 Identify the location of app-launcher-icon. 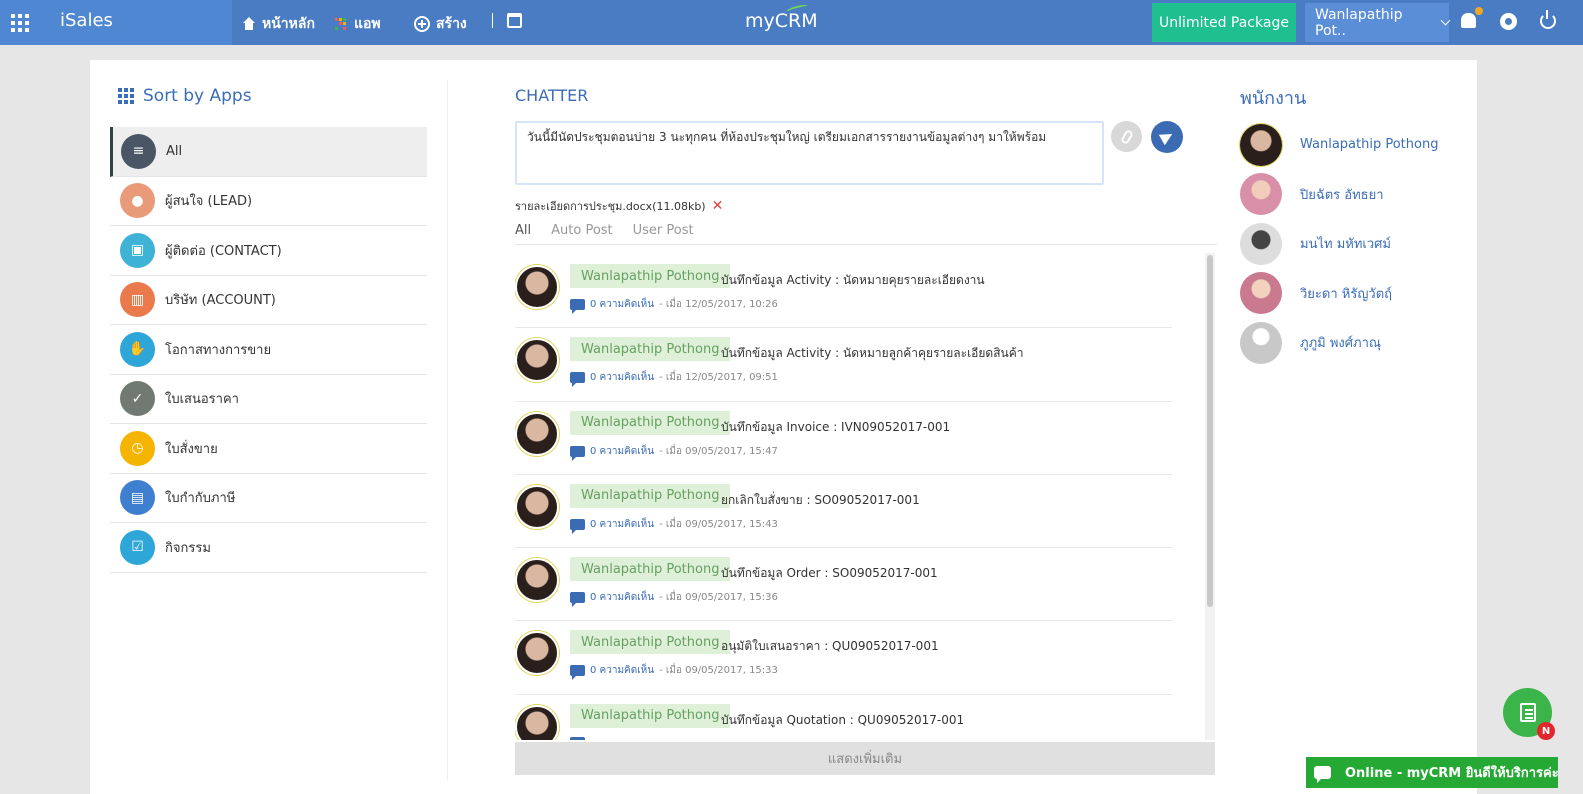
(20, 23).